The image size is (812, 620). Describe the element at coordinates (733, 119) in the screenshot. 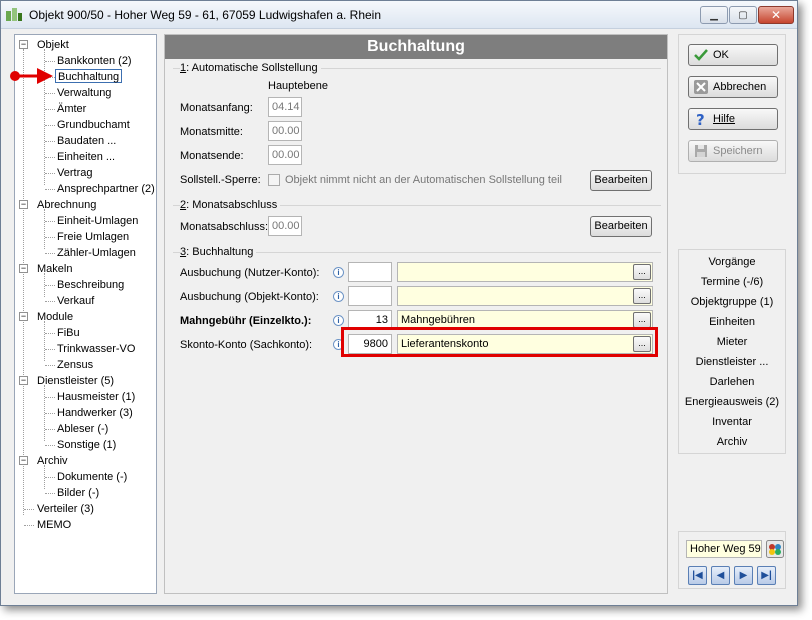

I see `hilfe-button: ? Hilfe` at that location.